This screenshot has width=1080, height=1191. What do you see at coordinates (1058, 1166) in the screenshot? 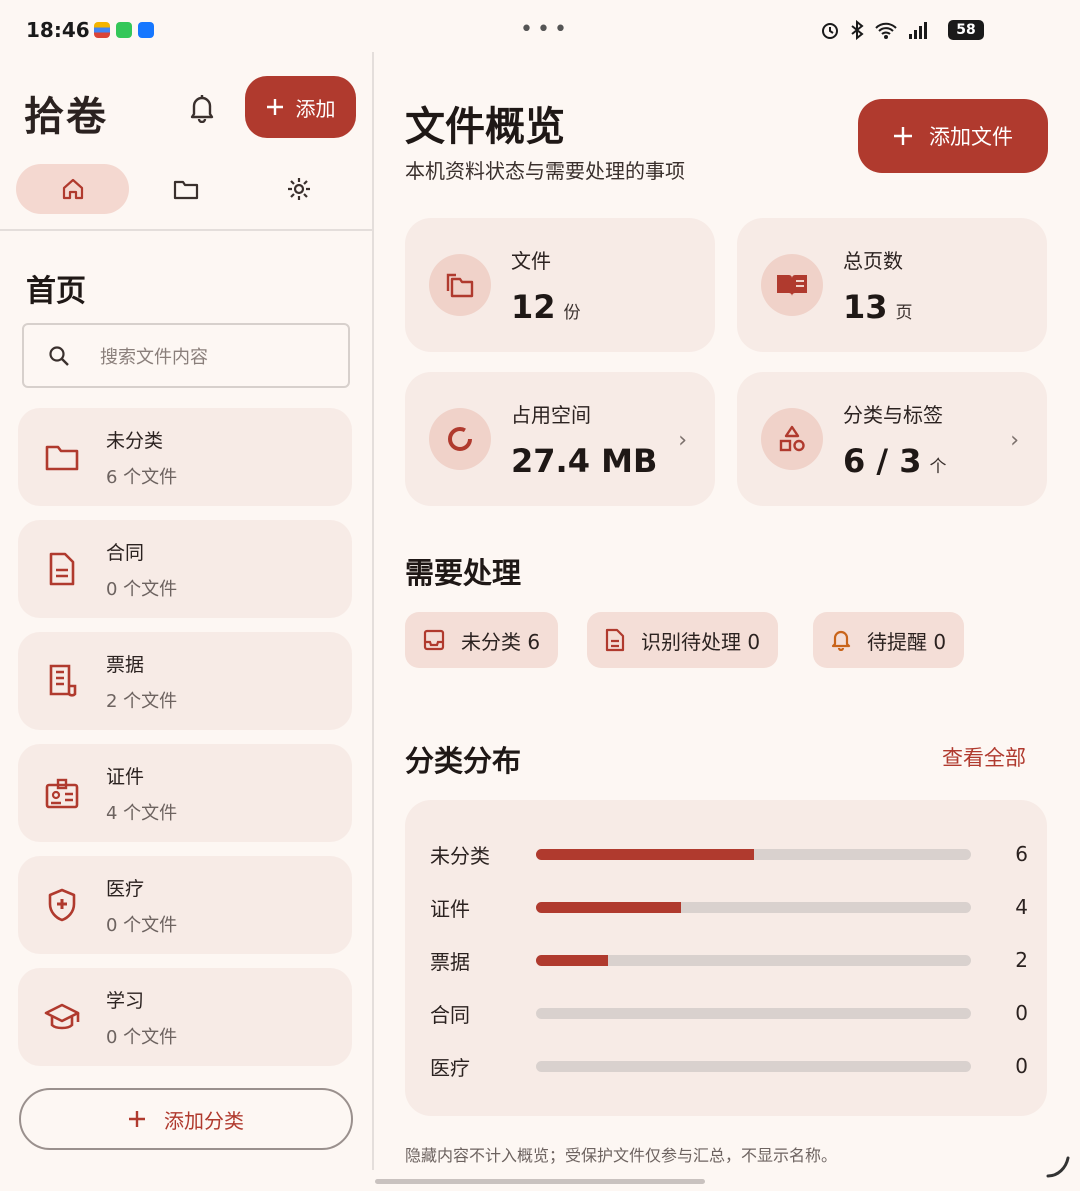
I see `resize-handle-icon` at bounding box center [1058, 1166].